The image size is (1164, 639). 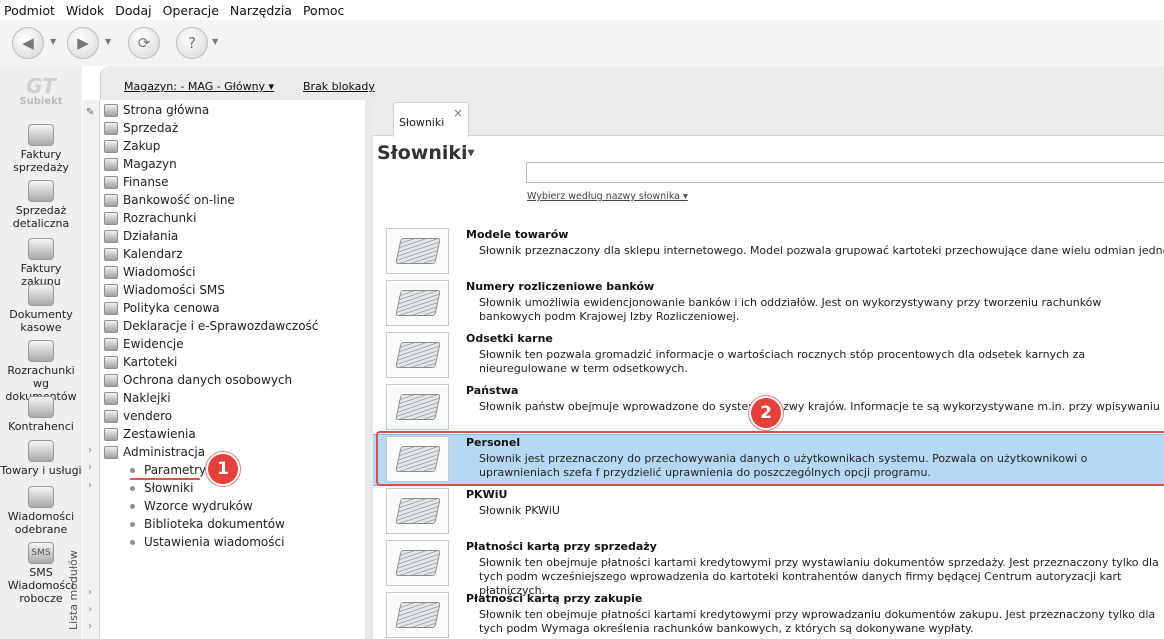 What do you see at coordinates (199, 86) in the screenshot?
I see `warehouse-selector: Magazyn: - MAG - Główny ▾` at bounding box center [199, 86].